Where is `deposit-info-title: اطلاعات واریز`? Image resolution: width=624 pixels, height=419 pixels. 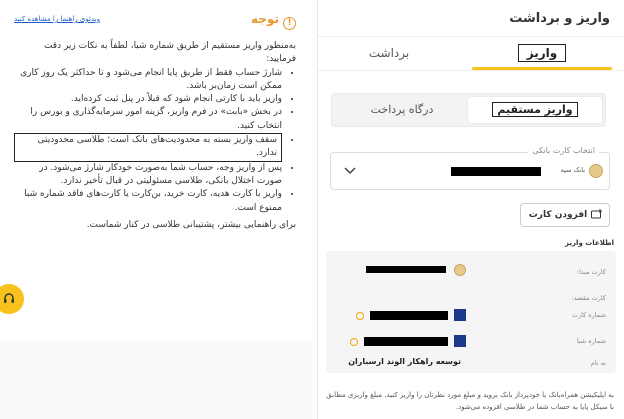 deposit-info-title: اطلاعات واریز is located at coordinates (589, 243).